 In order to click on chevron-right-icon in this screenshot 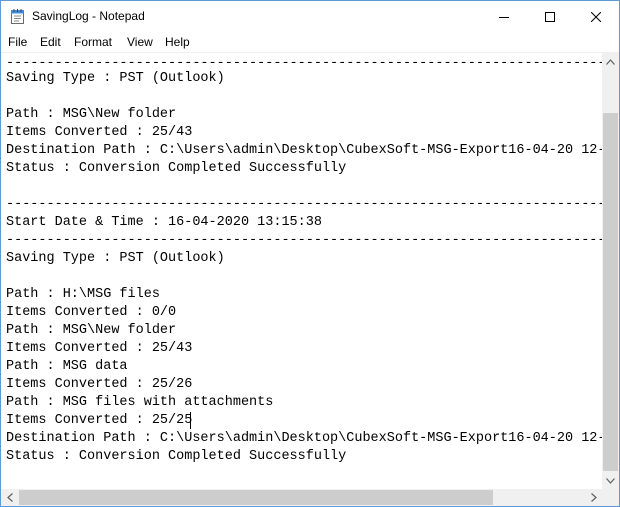, I will do `click(593, 497)`.